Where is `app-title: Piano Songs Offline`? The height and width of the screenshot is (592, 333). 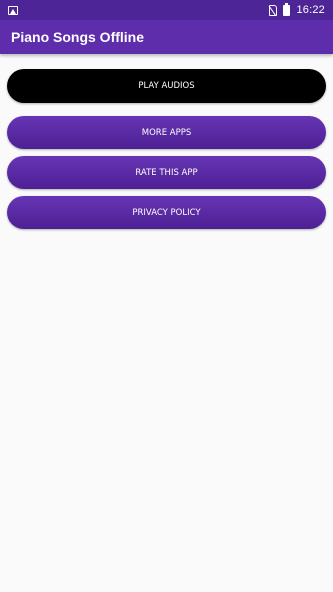 app-title: Piano Songs Offline is located at coordinates (78, 37).